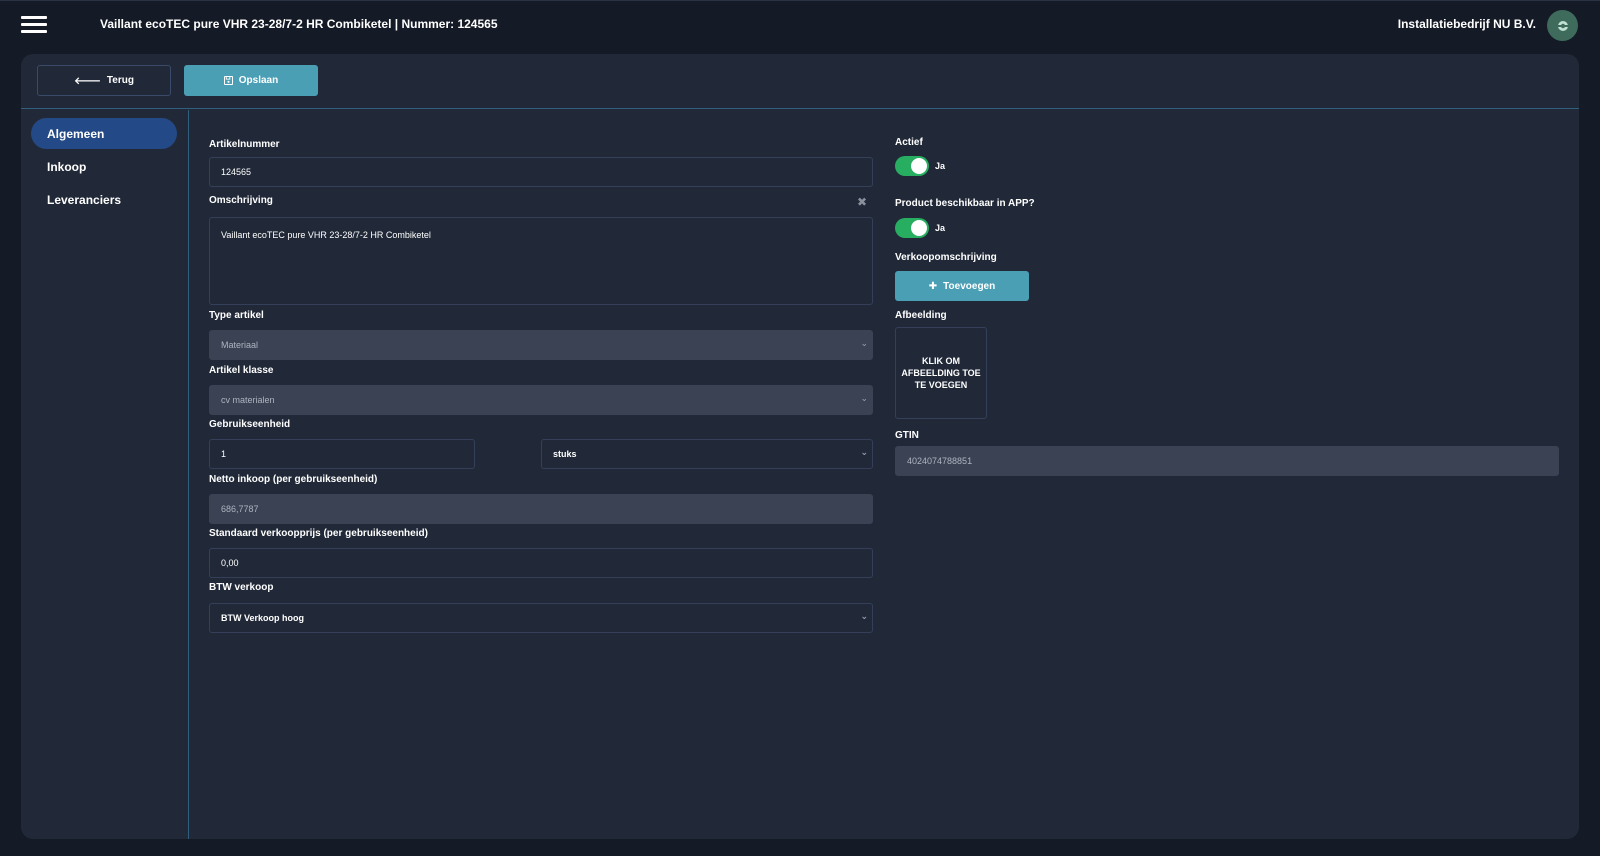 The width and height of the screenshot is (1600, 856). Describe the element at coordinates (800, 81) in the screenshot. I see `toolbar: 🡐 Terug Opslaan` at that location.